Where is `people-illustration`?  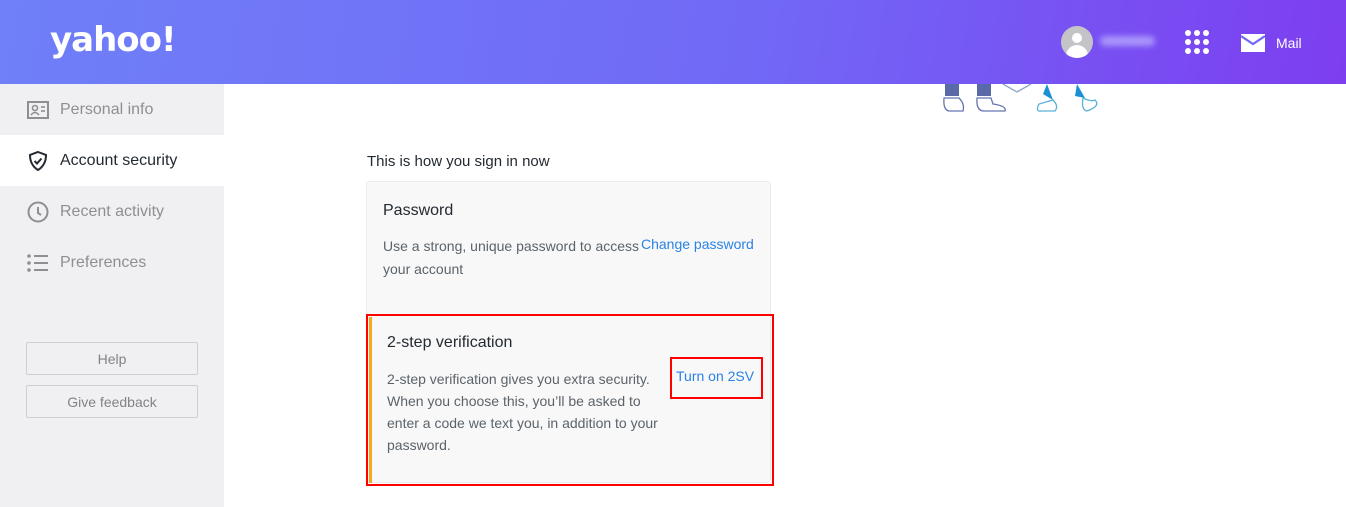 people-illustration is located at coordinates (1020, 98).